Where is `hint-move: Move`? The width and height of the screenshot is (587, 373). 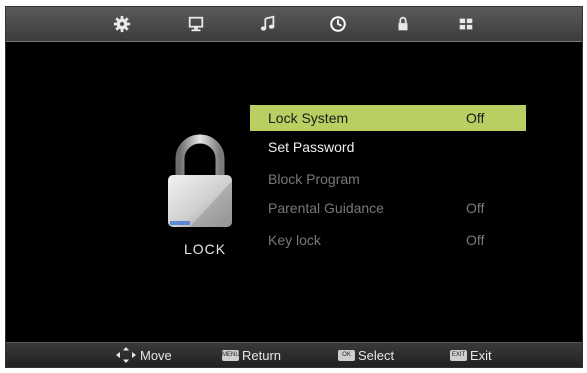
hint-move: Move is located at coordinates (144, 355).